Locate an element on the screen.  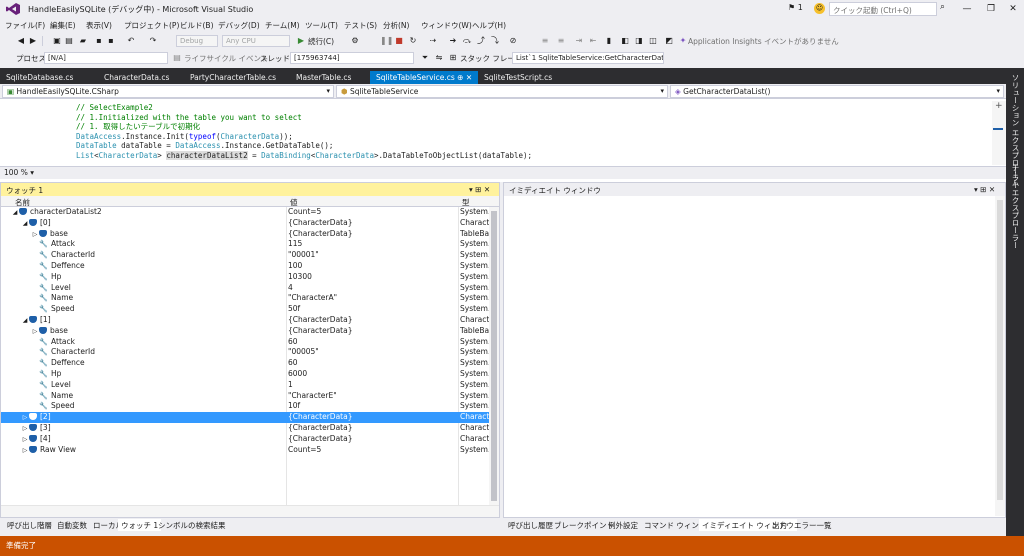
watch-vertical-scrollbar is located at coordinates (494, 357).